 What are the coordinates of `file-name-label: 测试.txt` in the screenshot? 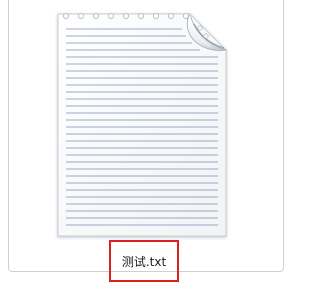 It's located at (144, 261).